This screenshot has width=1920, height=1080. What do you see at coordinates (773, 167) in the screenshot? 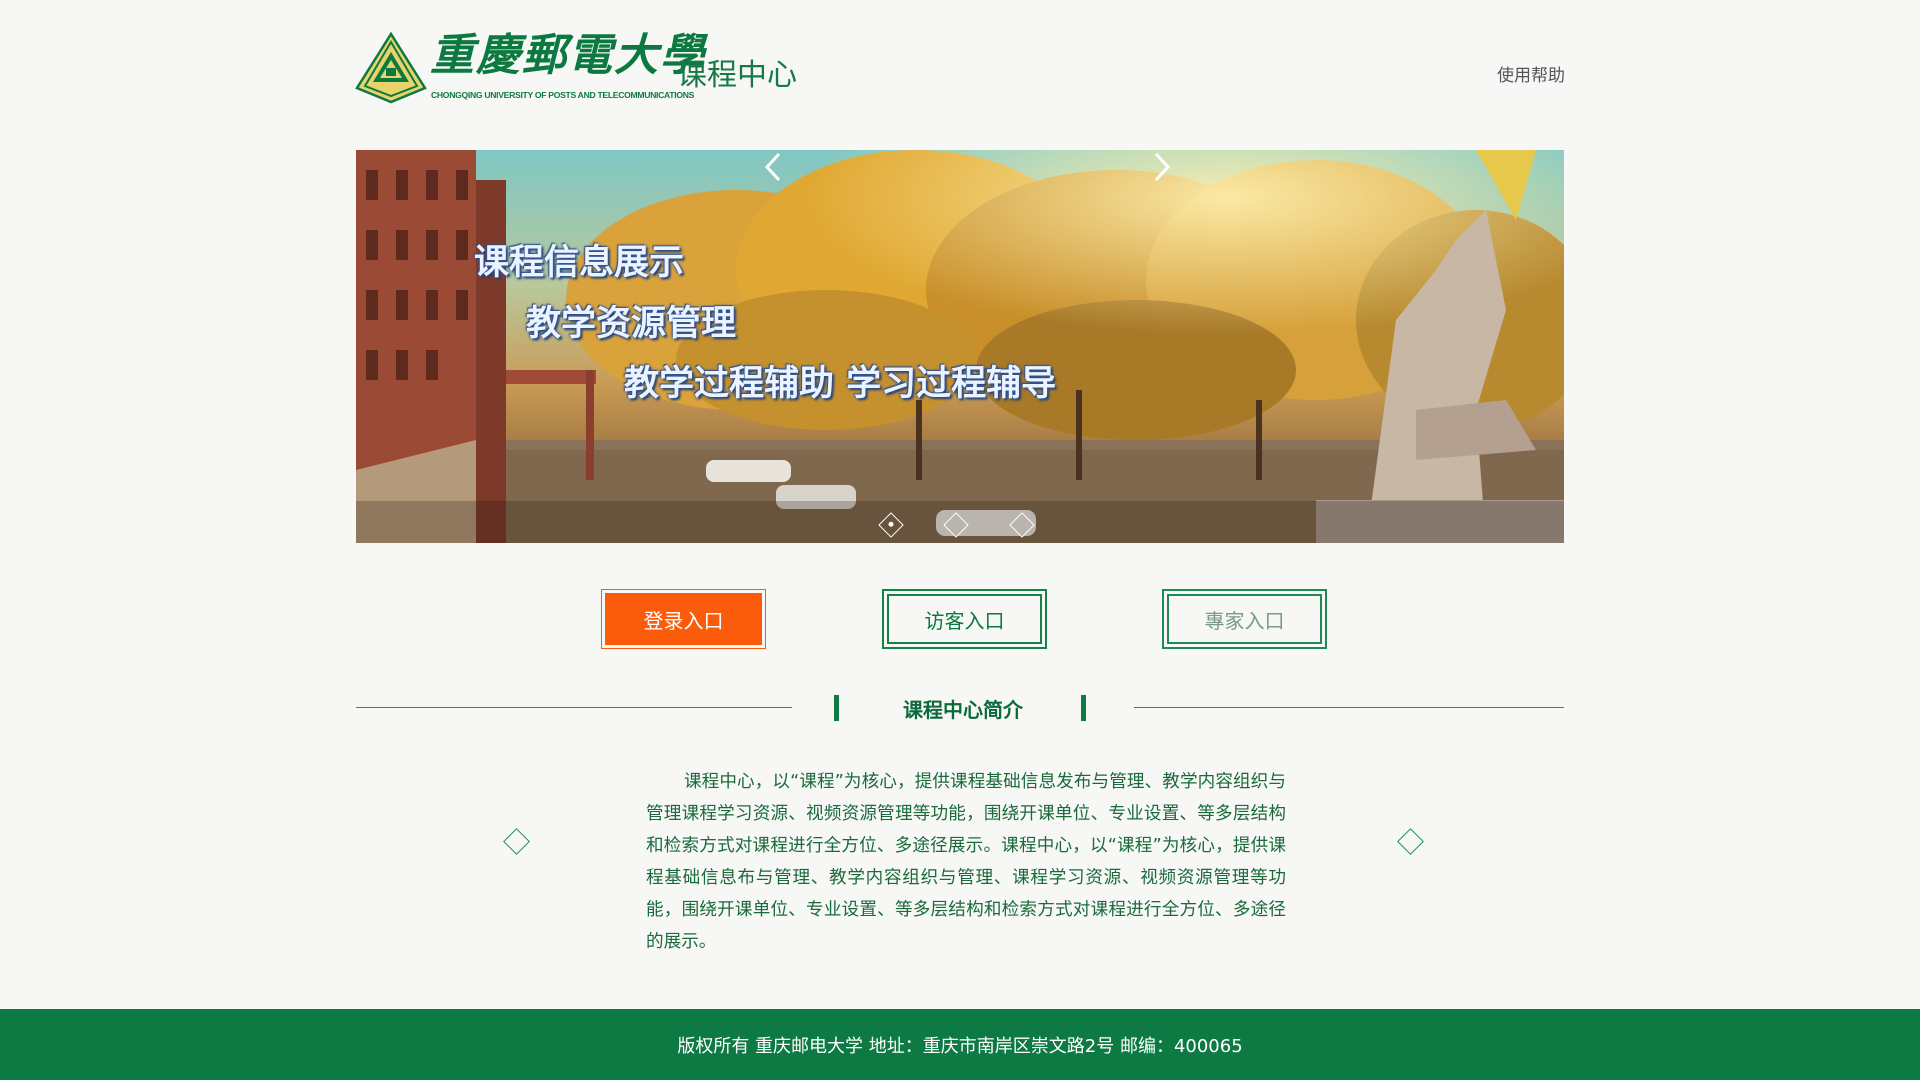
I see `arrow-left-icon` at bounding box center [773, 167].